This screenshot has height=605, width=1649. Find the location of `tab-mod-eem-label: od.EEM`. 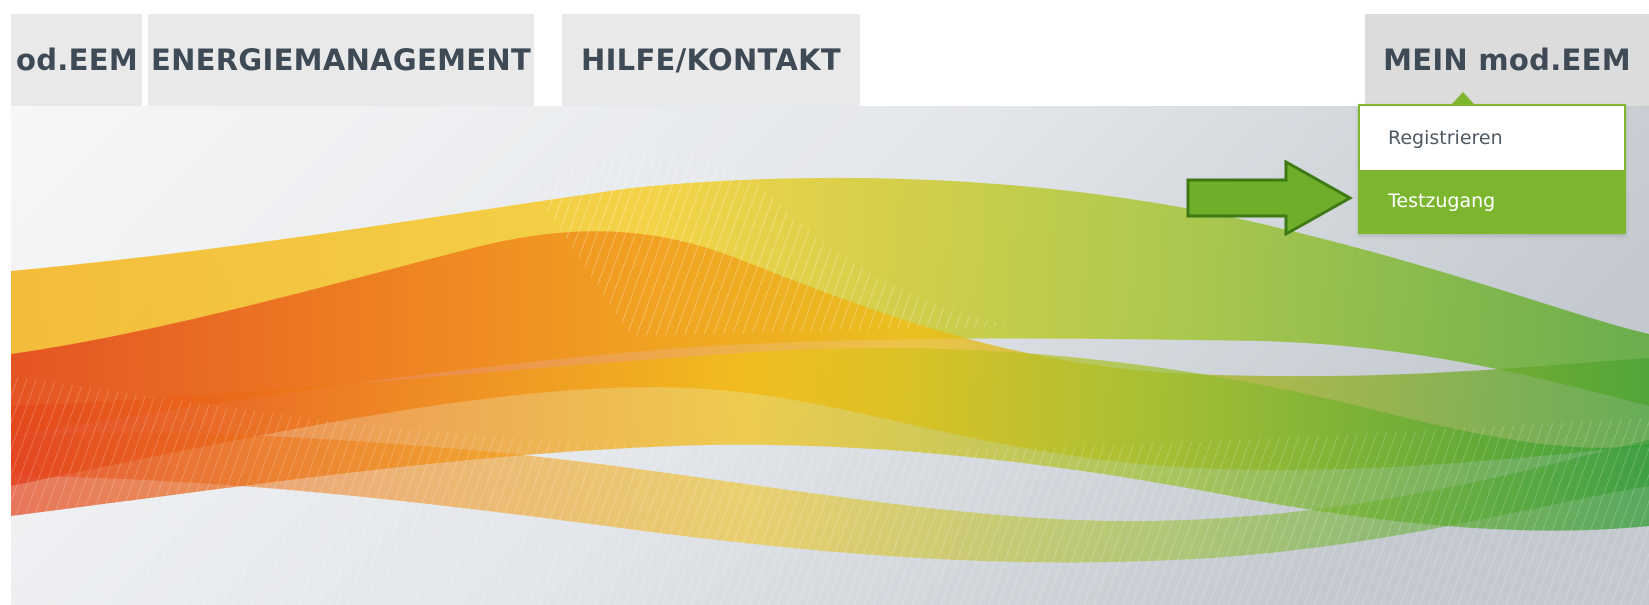

tab-mod-eem-label: od.EEM is located at coordinates (77, 60).